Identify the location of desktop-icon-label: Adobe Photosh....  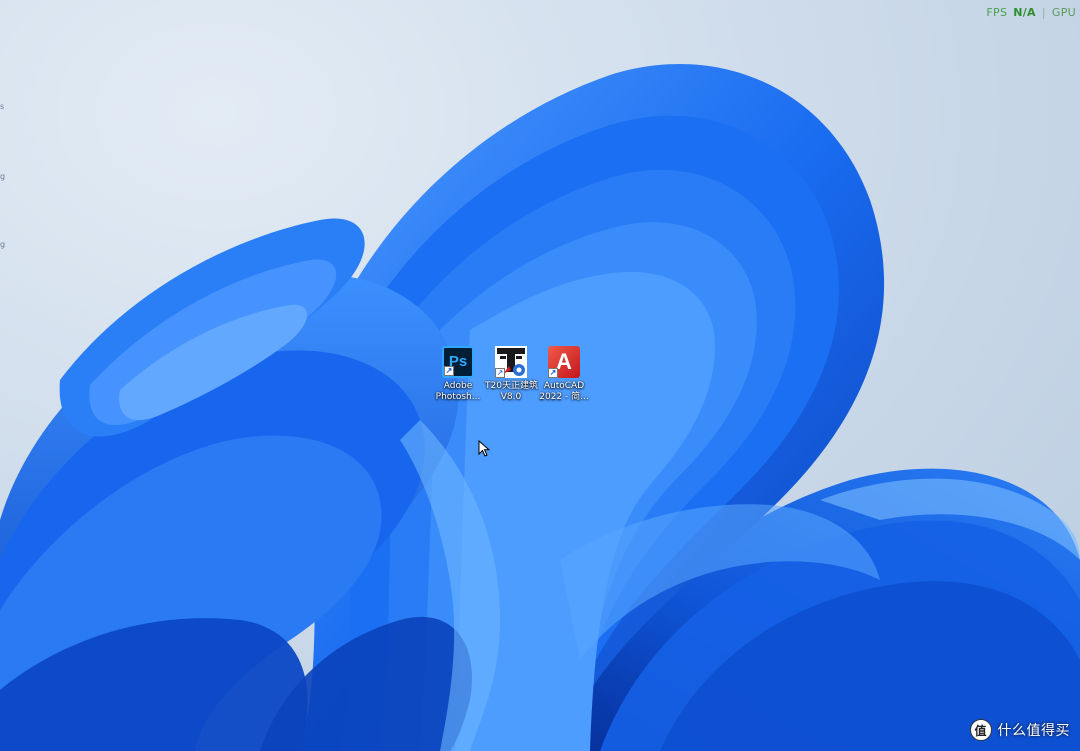
(458, 392).